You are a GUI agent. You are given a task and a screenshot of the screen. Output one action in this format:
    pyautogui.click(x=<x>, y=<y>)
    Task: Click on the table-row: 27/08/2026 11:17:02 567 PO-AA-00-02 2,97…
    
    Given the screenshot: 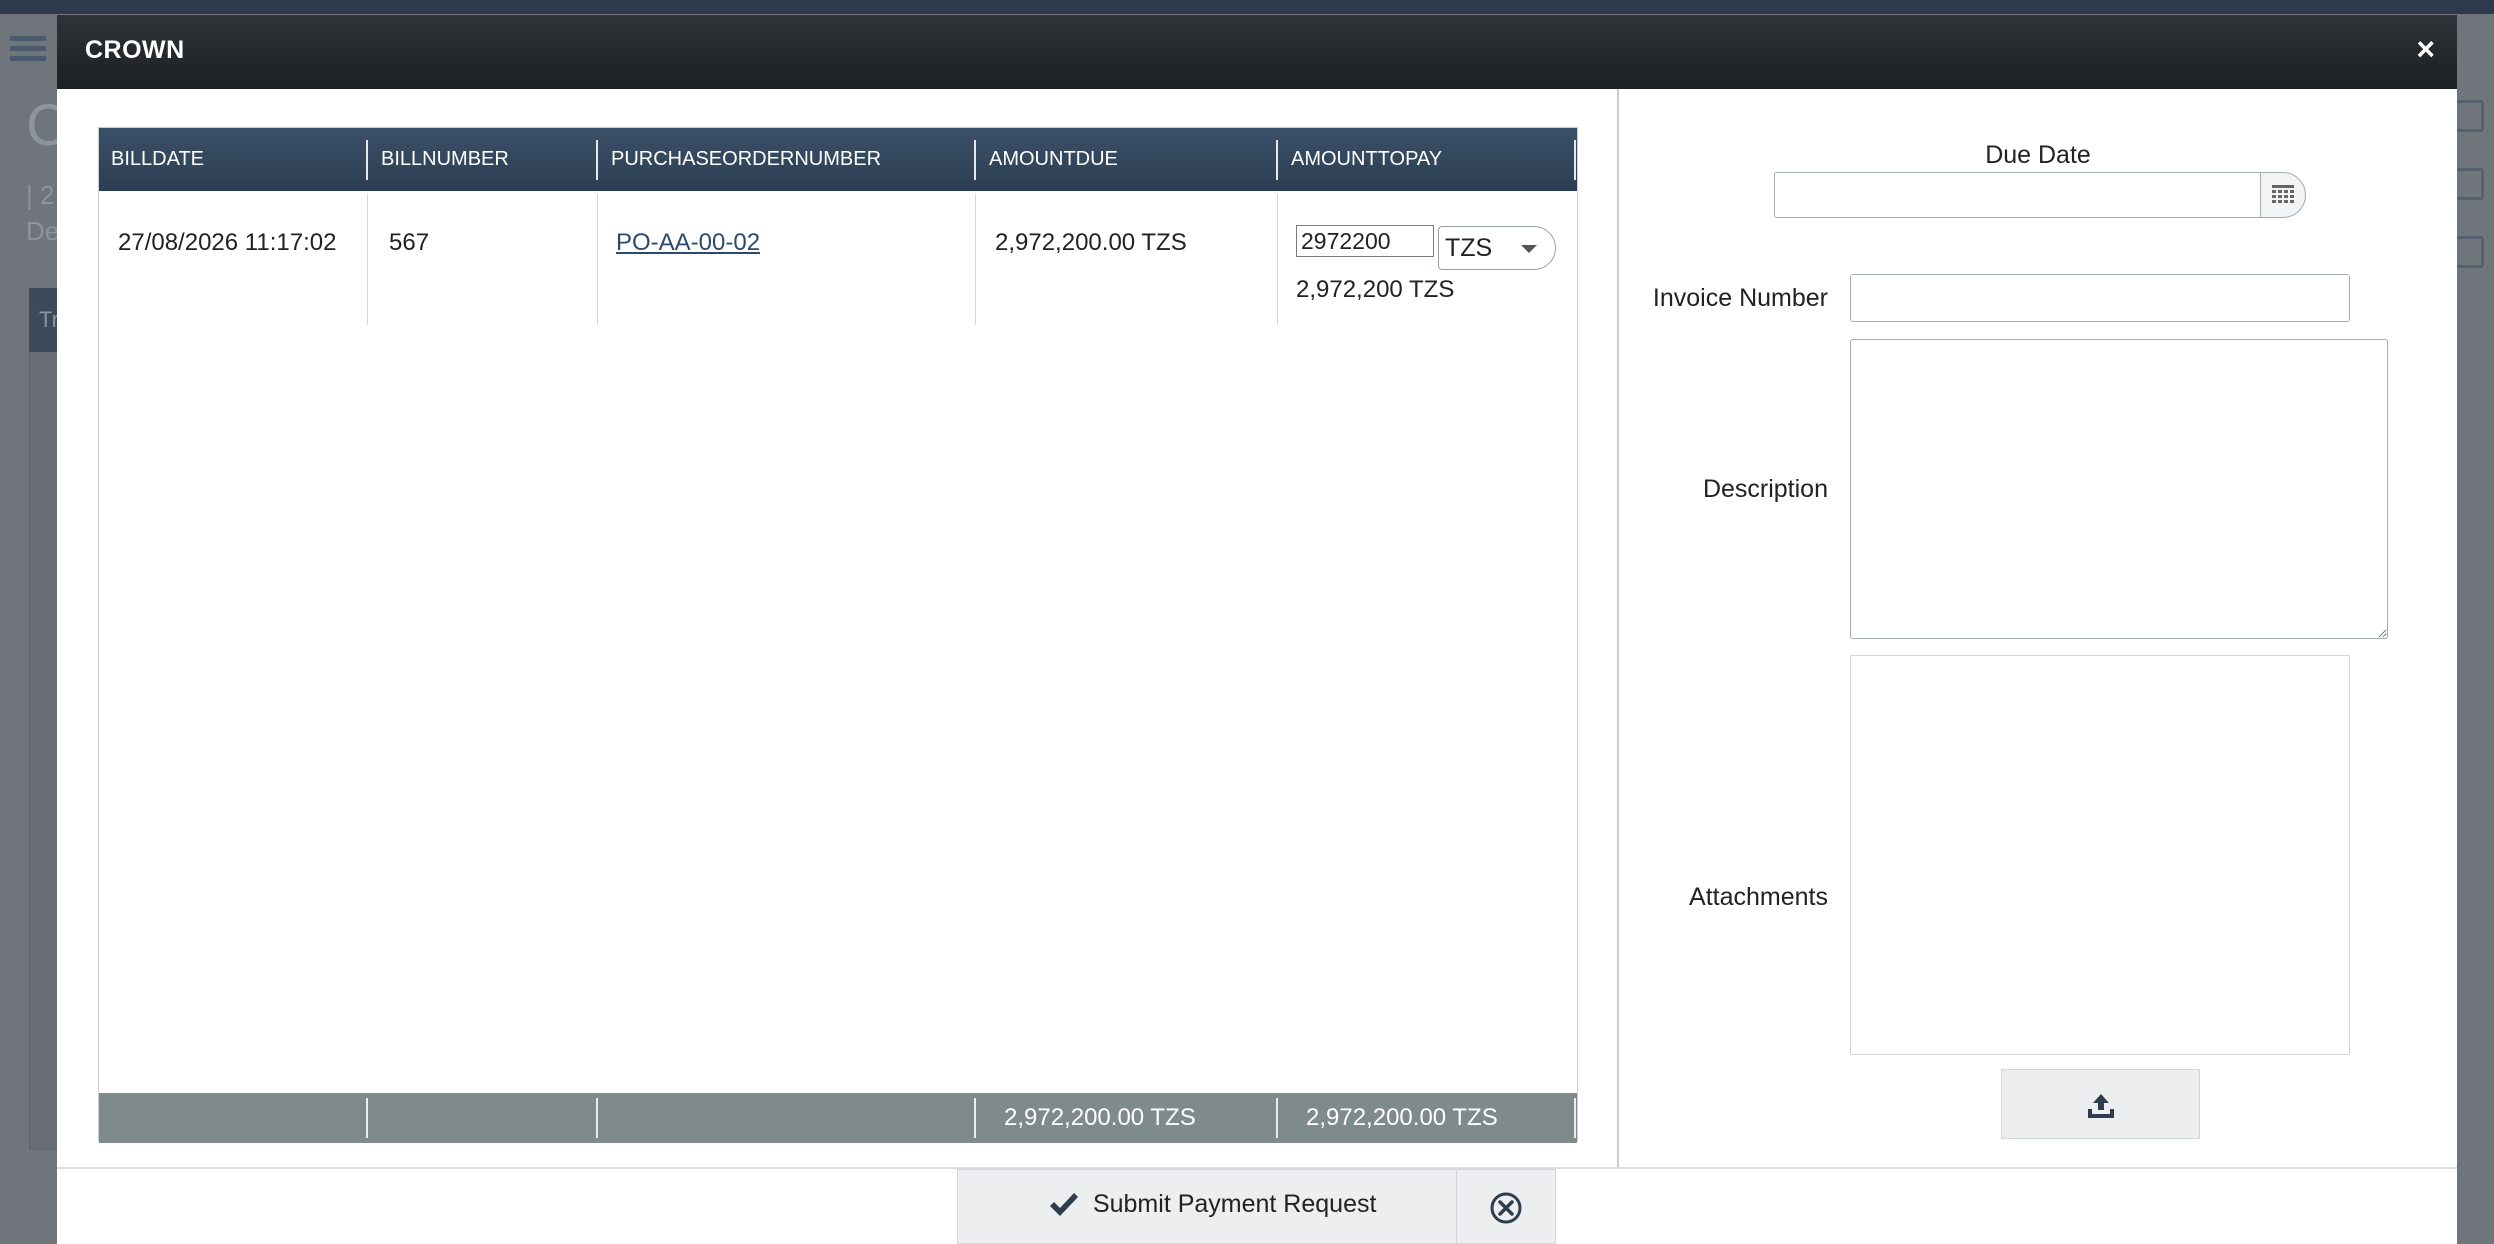 What is the action you would take?
    pyautogui.click(x=838, y=259)
    